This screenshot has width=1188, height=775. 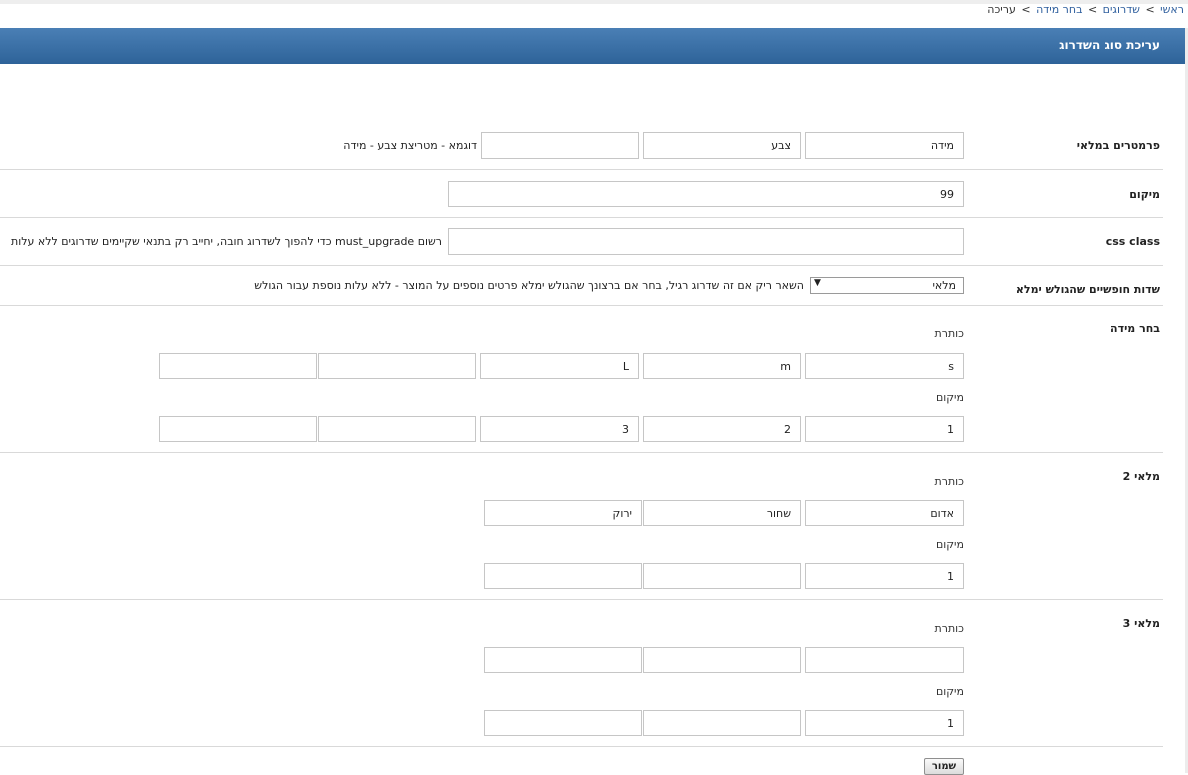 What do you see at coordinates (1144, 194) in the screenshot?
I see `position-label: מיקום` at bounding box center [1144, 194].